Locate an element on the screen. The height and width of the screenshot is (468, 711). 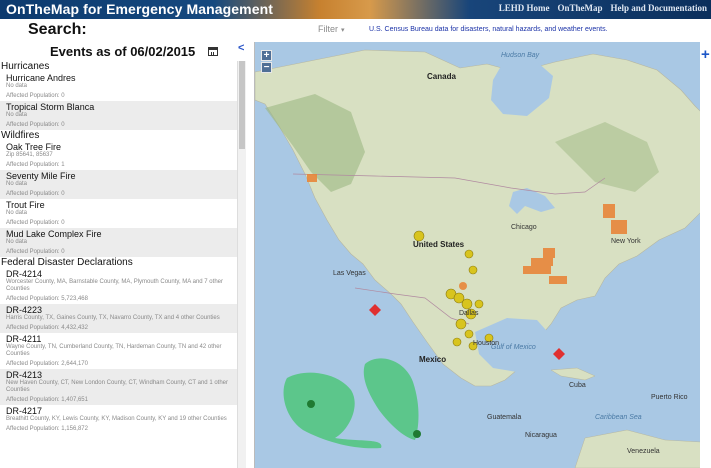
event-name: DR-4217 is located at coordinates (24, 411).